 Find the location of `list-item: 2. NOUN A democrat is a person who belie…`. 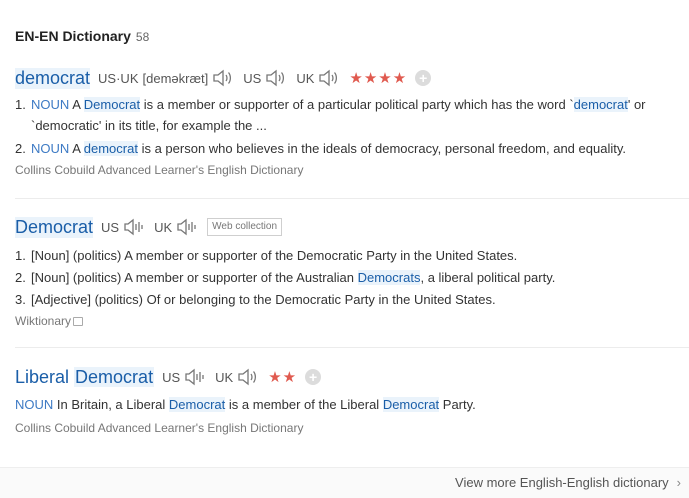

list-item: 2. NOUN A democrat is a person who belie… is located at coordinates (352, 148).